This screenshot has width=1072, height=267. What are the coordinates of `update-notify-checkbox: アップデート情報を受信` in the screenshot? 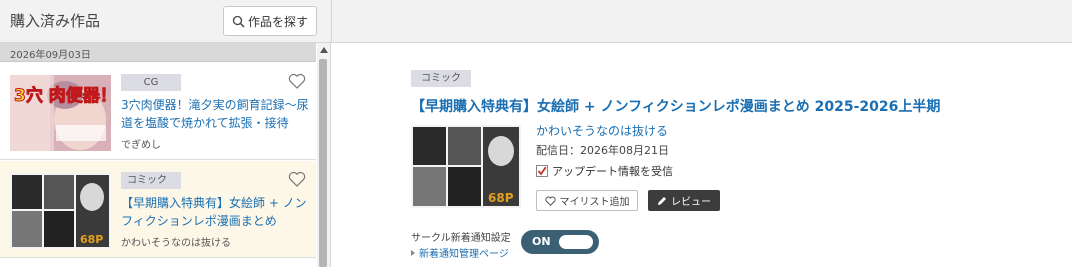 It's located at (604, 171).